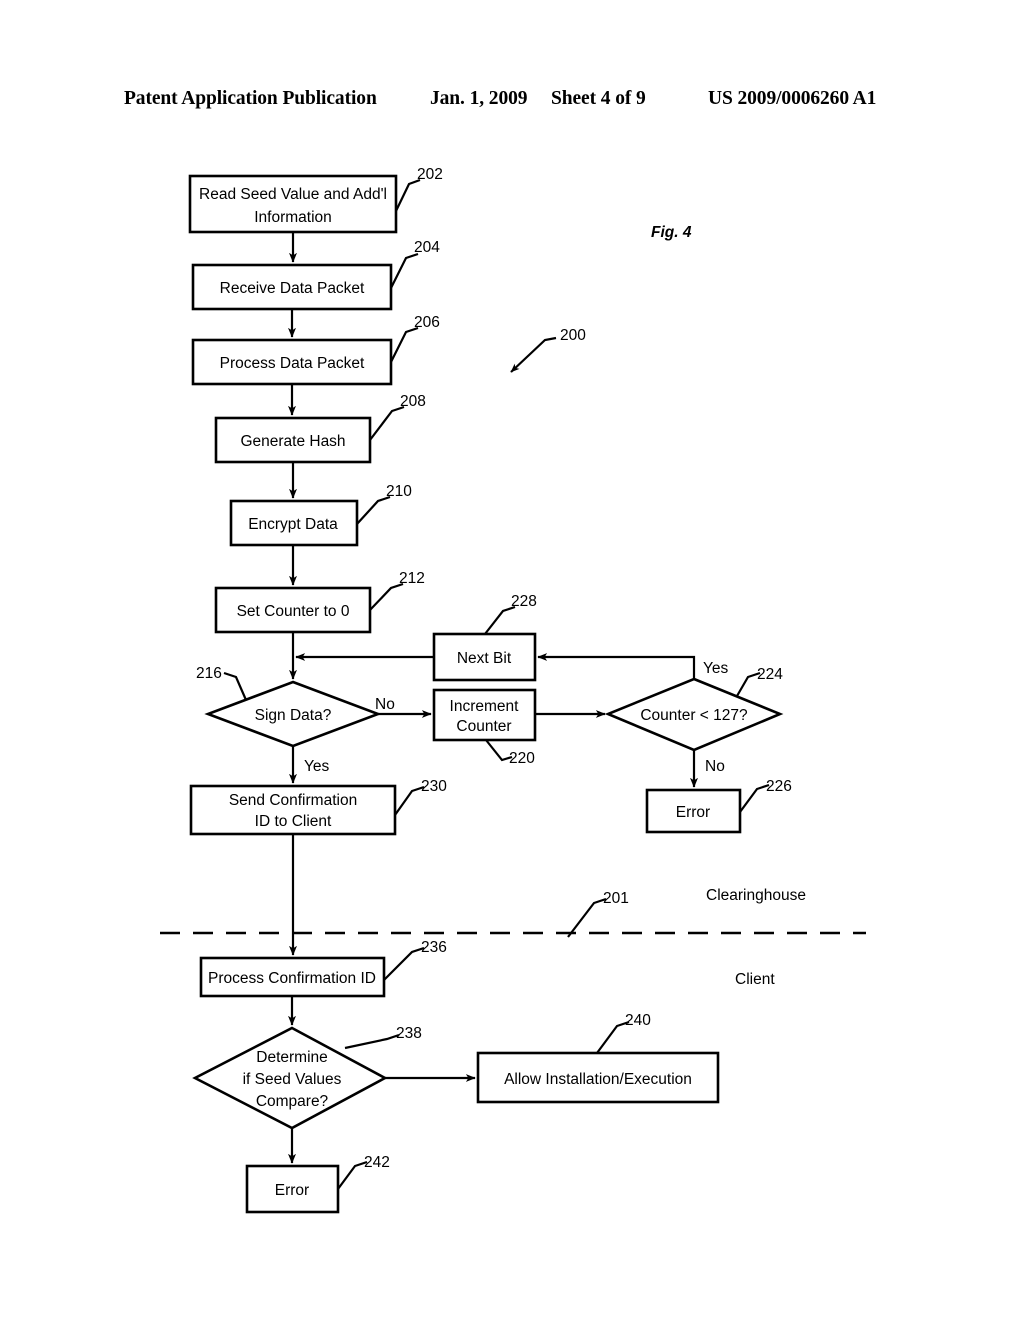  I want to click on node-generate-hash: Generate Hash, so click(293, 440).